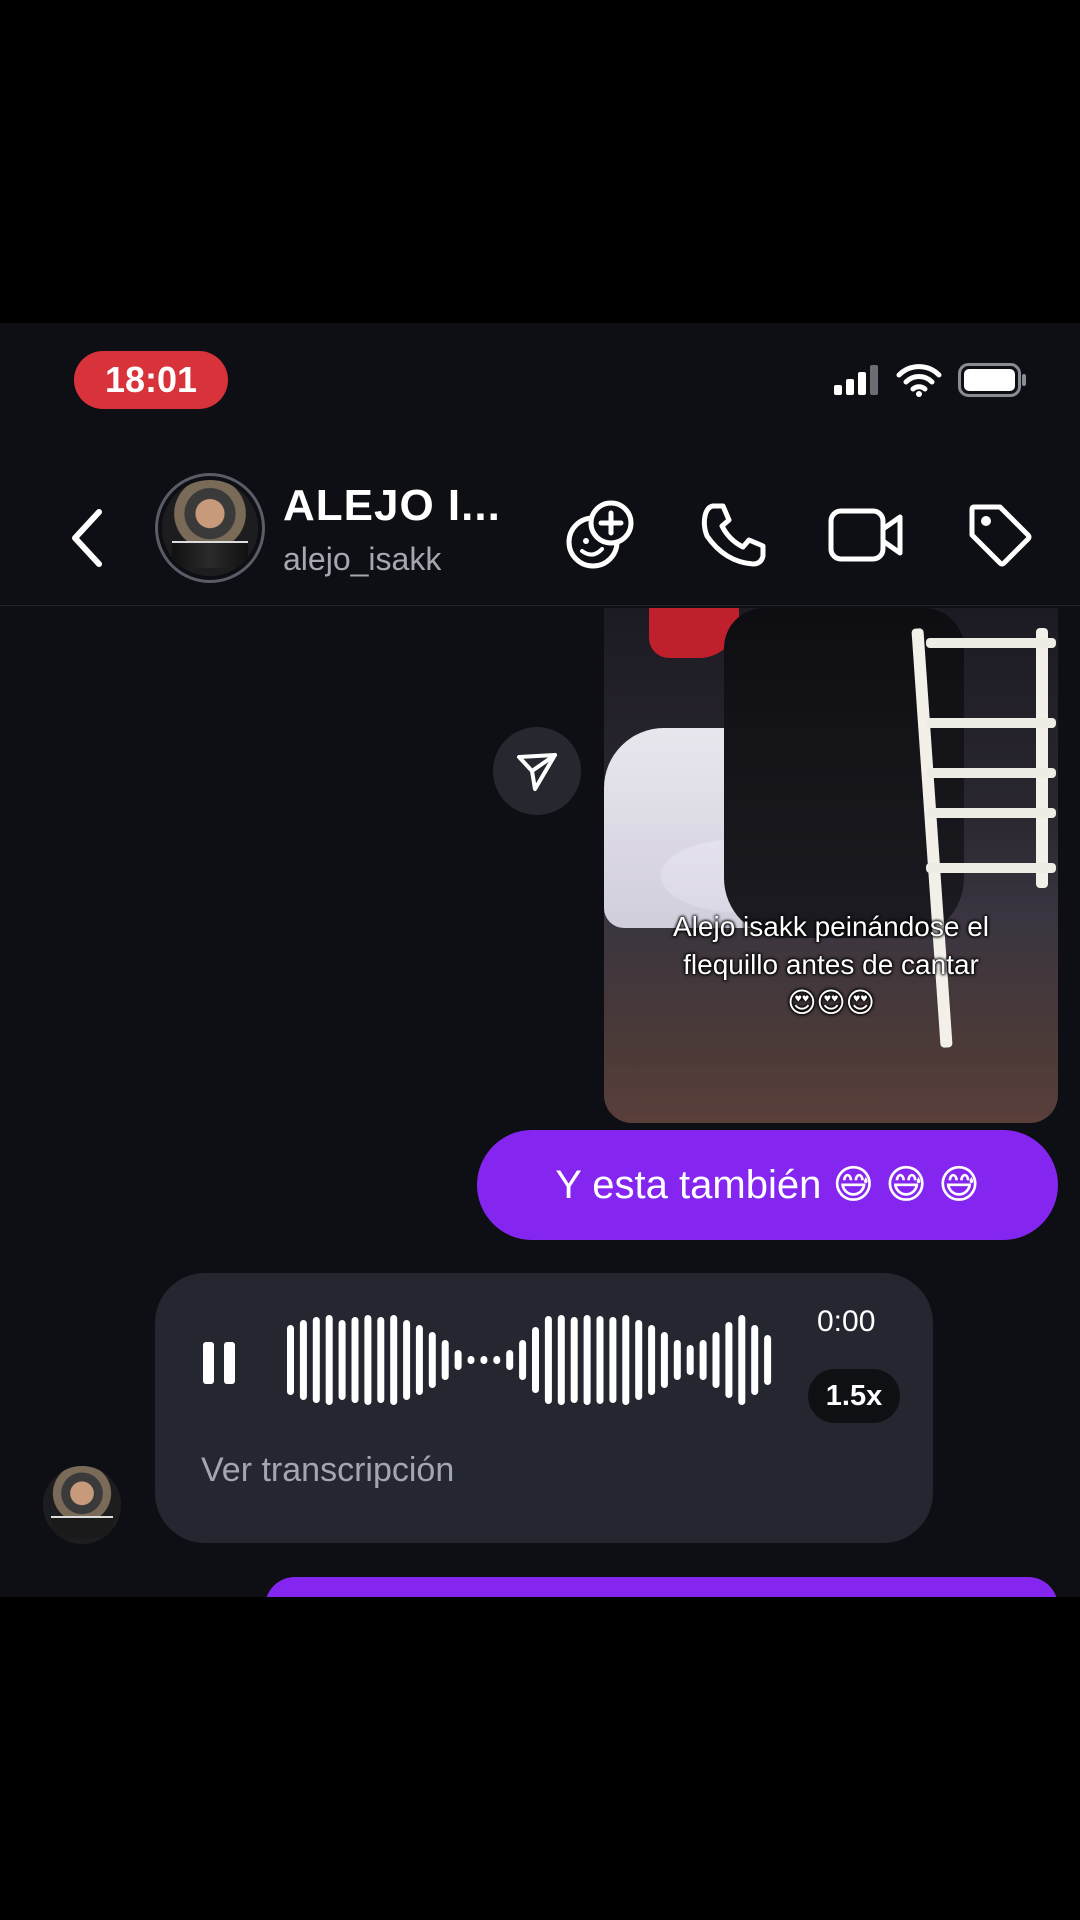  I want to click on add-effect-icon, so click(600, 534).